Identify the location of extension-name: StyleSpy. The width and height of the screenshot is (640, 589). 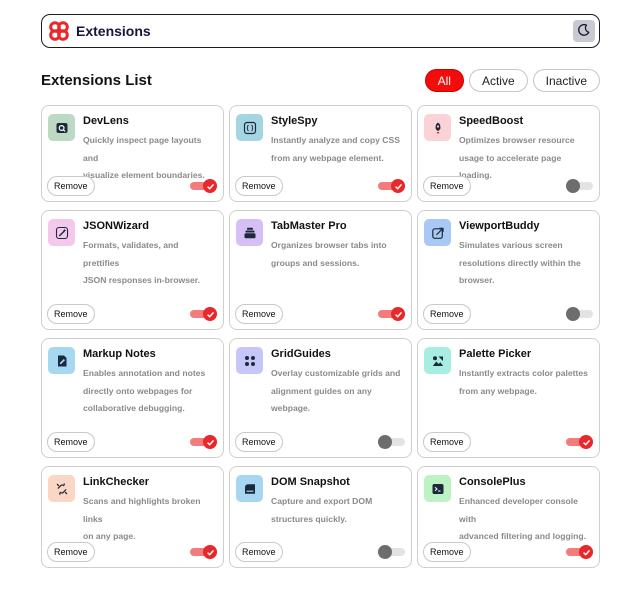
(294, 121).